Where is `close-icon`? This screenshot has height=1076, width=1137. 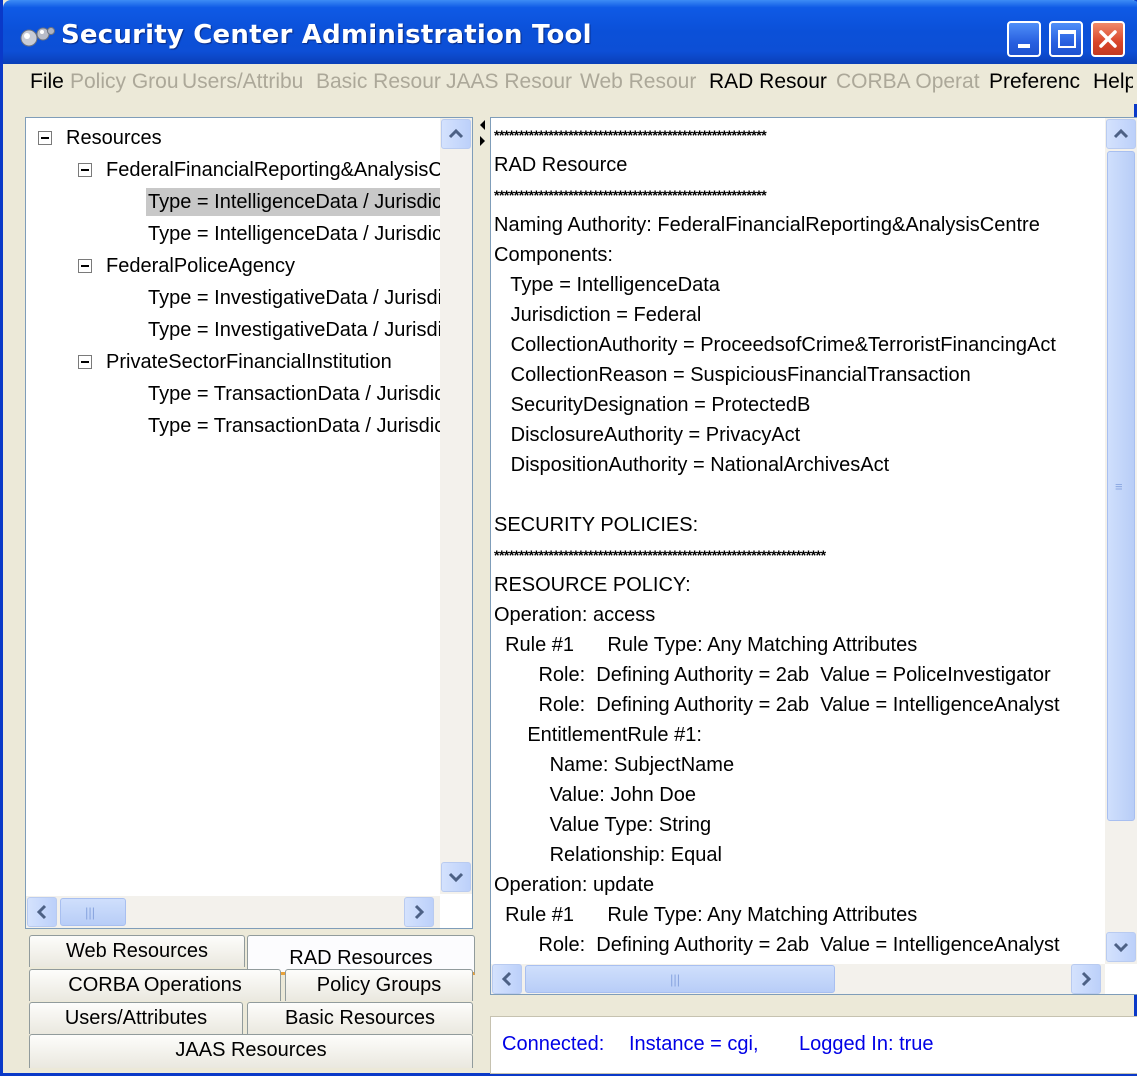 close-icon is located at coordinates (1108, 39).